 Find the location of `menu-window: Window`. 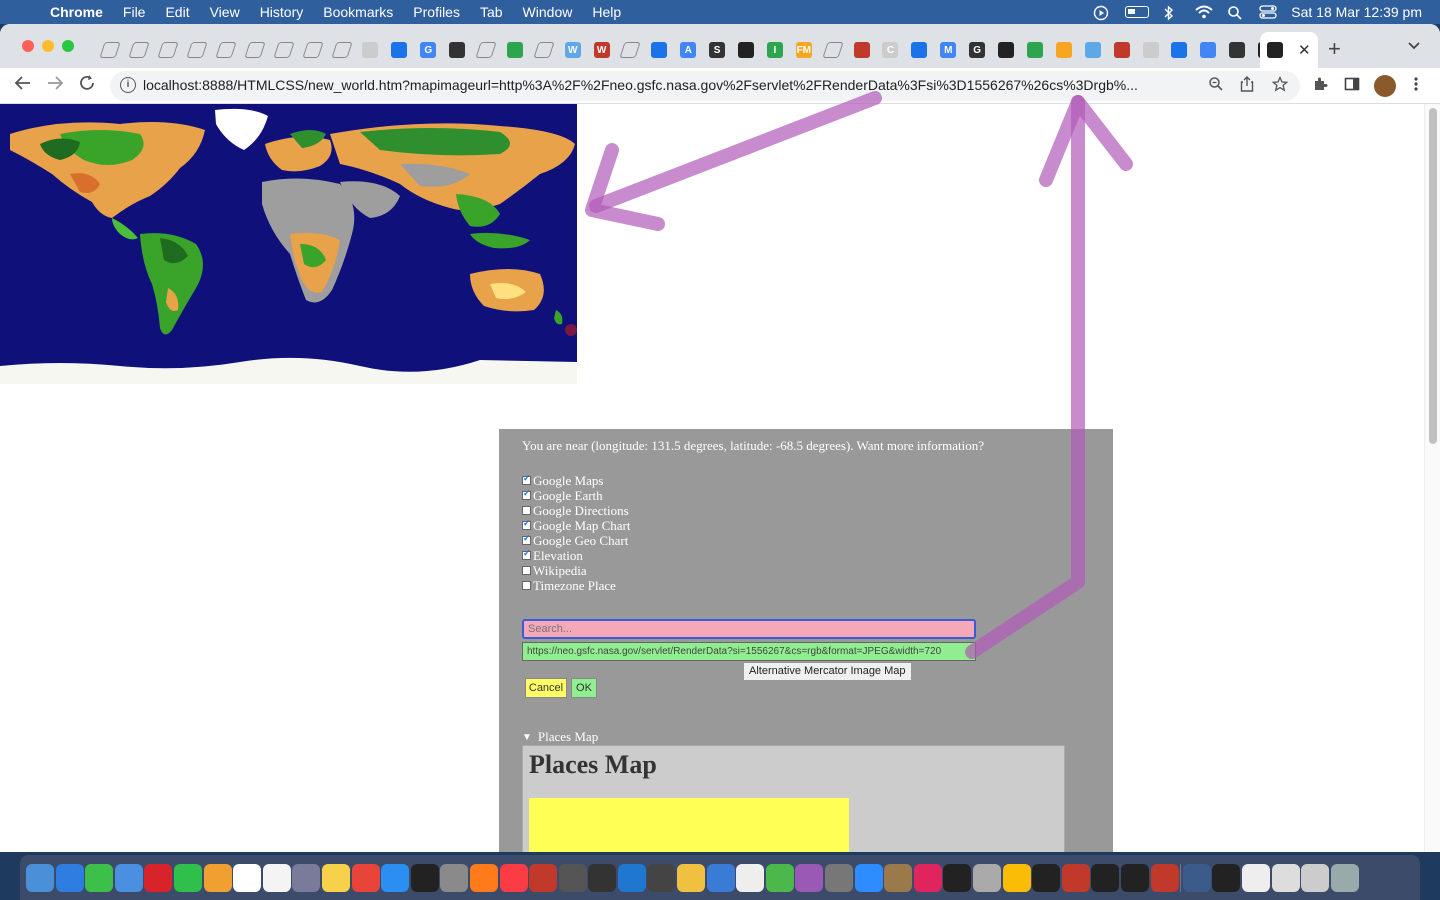

menu-window: Window is located at coordinates (548, 12).